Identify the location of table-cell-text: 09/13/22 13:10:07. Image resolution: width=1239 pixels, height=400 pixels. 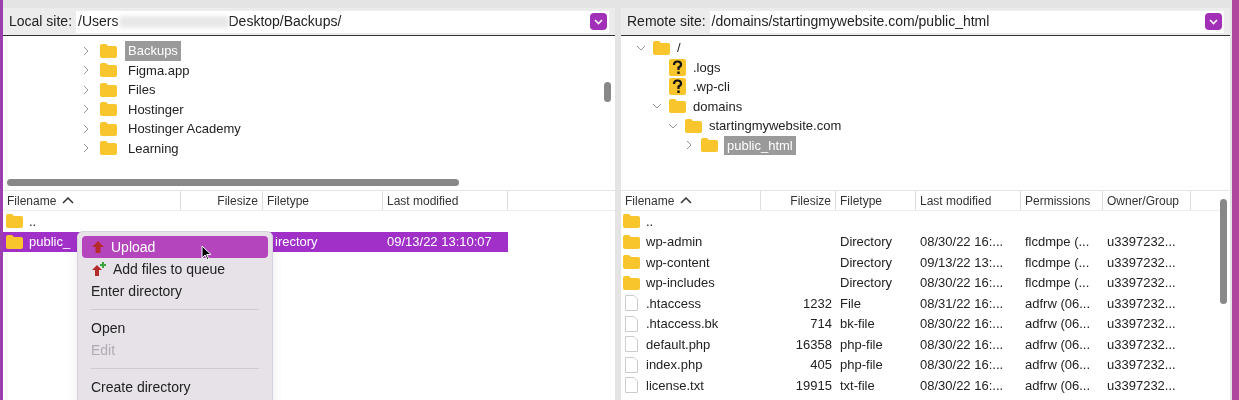
(439, 242).